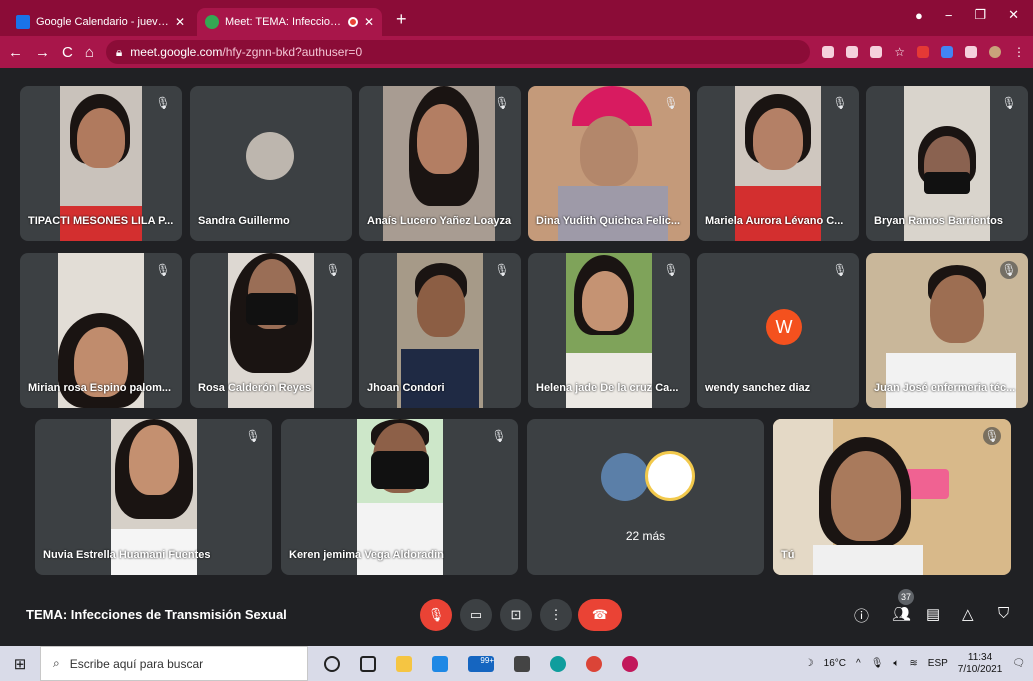  Describe the element at coordinates (949, 15) in the screenshot. I see `minimize-icon: −` at that location.